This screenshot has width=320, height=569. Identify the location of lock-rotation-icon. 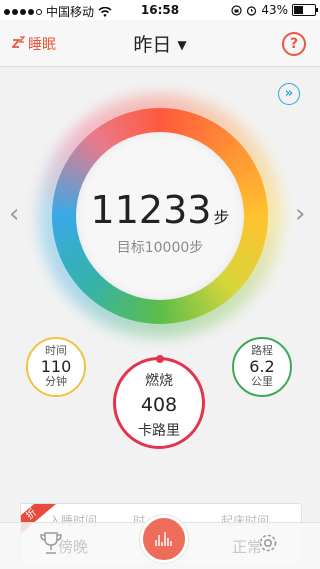
(236, 10).